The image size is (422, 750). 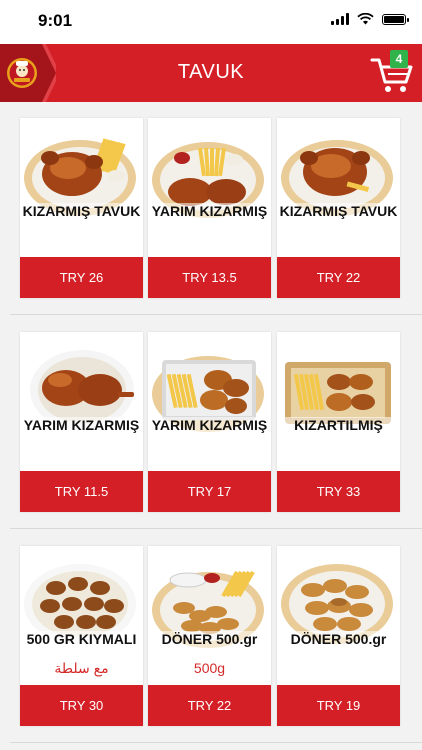 I want to click on product-card: KIZARMIŞ TAVUK TRY 26, so click(x=81, y=208).